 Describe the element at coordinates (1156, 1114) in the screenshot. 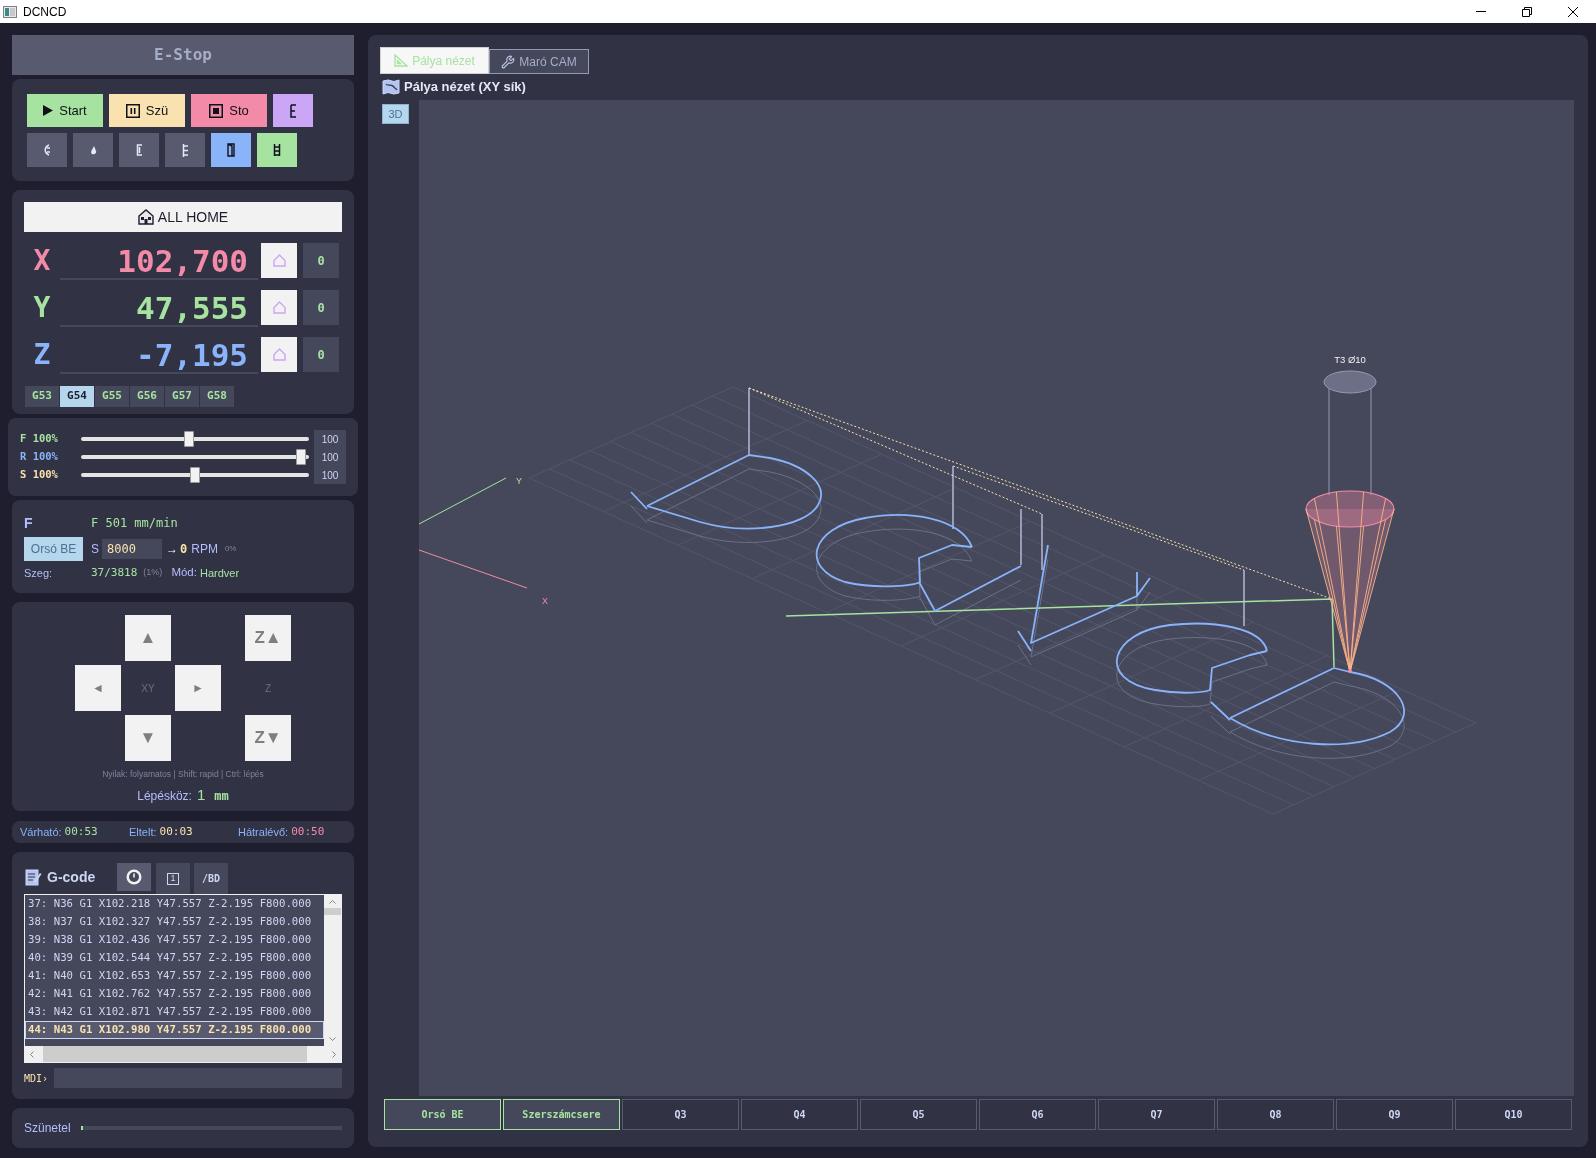

I see `quick-action-button: Q7` at that location.